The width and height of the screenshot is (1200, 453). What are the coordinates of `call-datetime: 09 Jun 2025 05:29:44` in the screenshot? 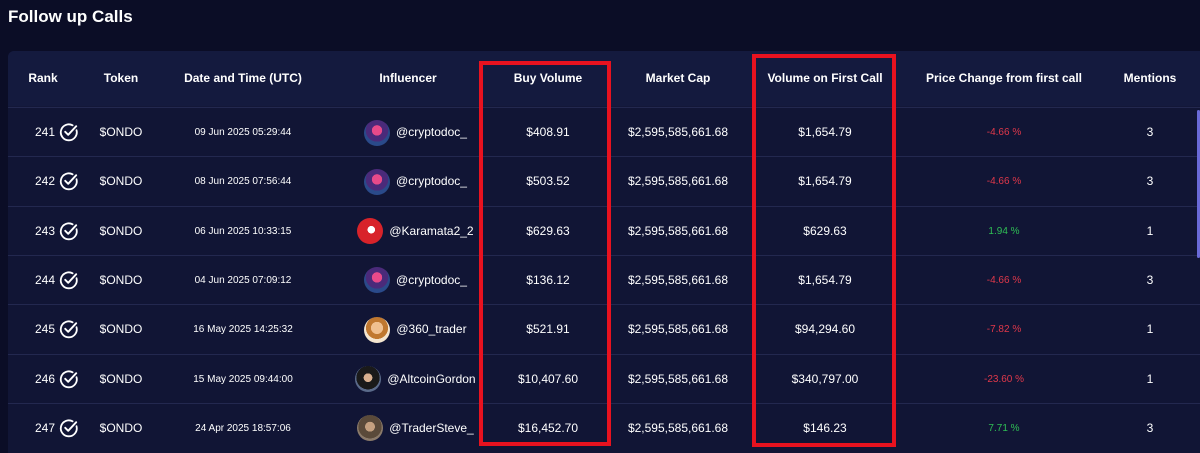 It's located at (243, 132).